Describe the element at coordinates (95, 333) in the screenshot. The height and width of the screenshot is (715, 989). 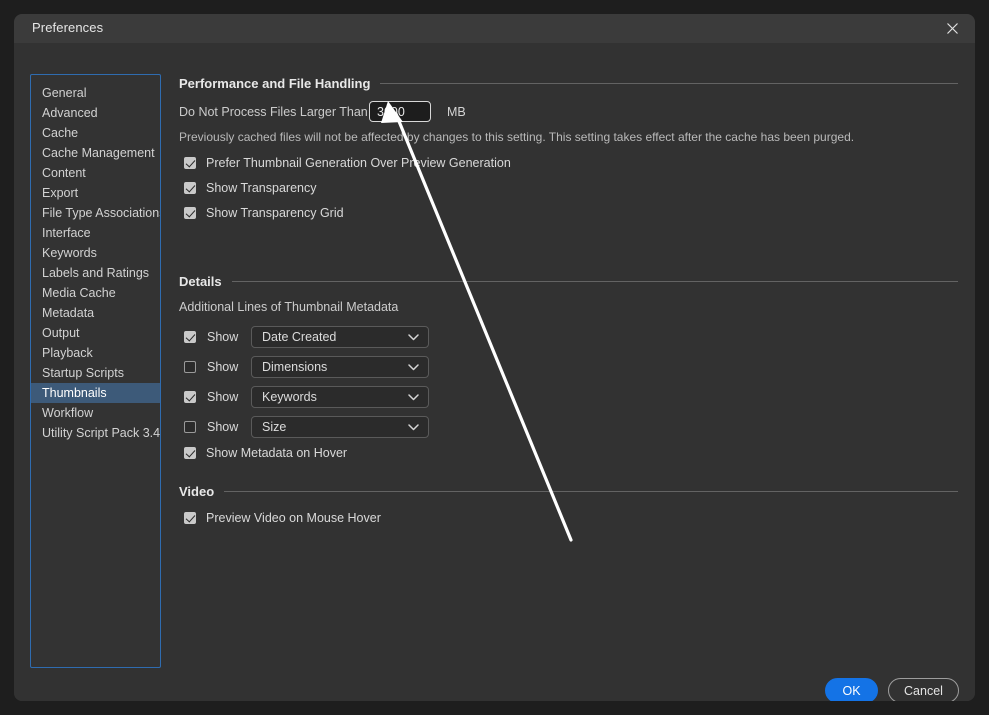
I see `sidebar-item-output: Output` at that location.